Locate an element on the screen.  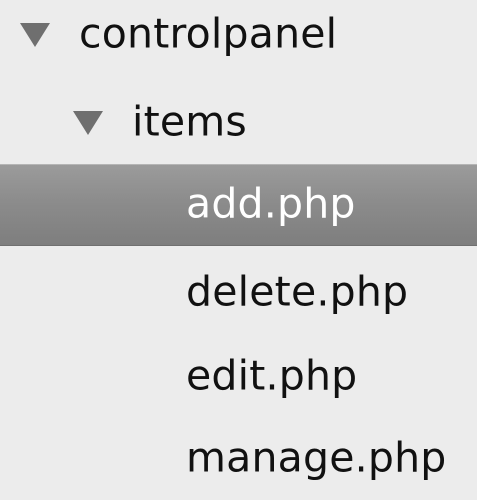
tree-item-label: items is located at coordinates (189, 121).